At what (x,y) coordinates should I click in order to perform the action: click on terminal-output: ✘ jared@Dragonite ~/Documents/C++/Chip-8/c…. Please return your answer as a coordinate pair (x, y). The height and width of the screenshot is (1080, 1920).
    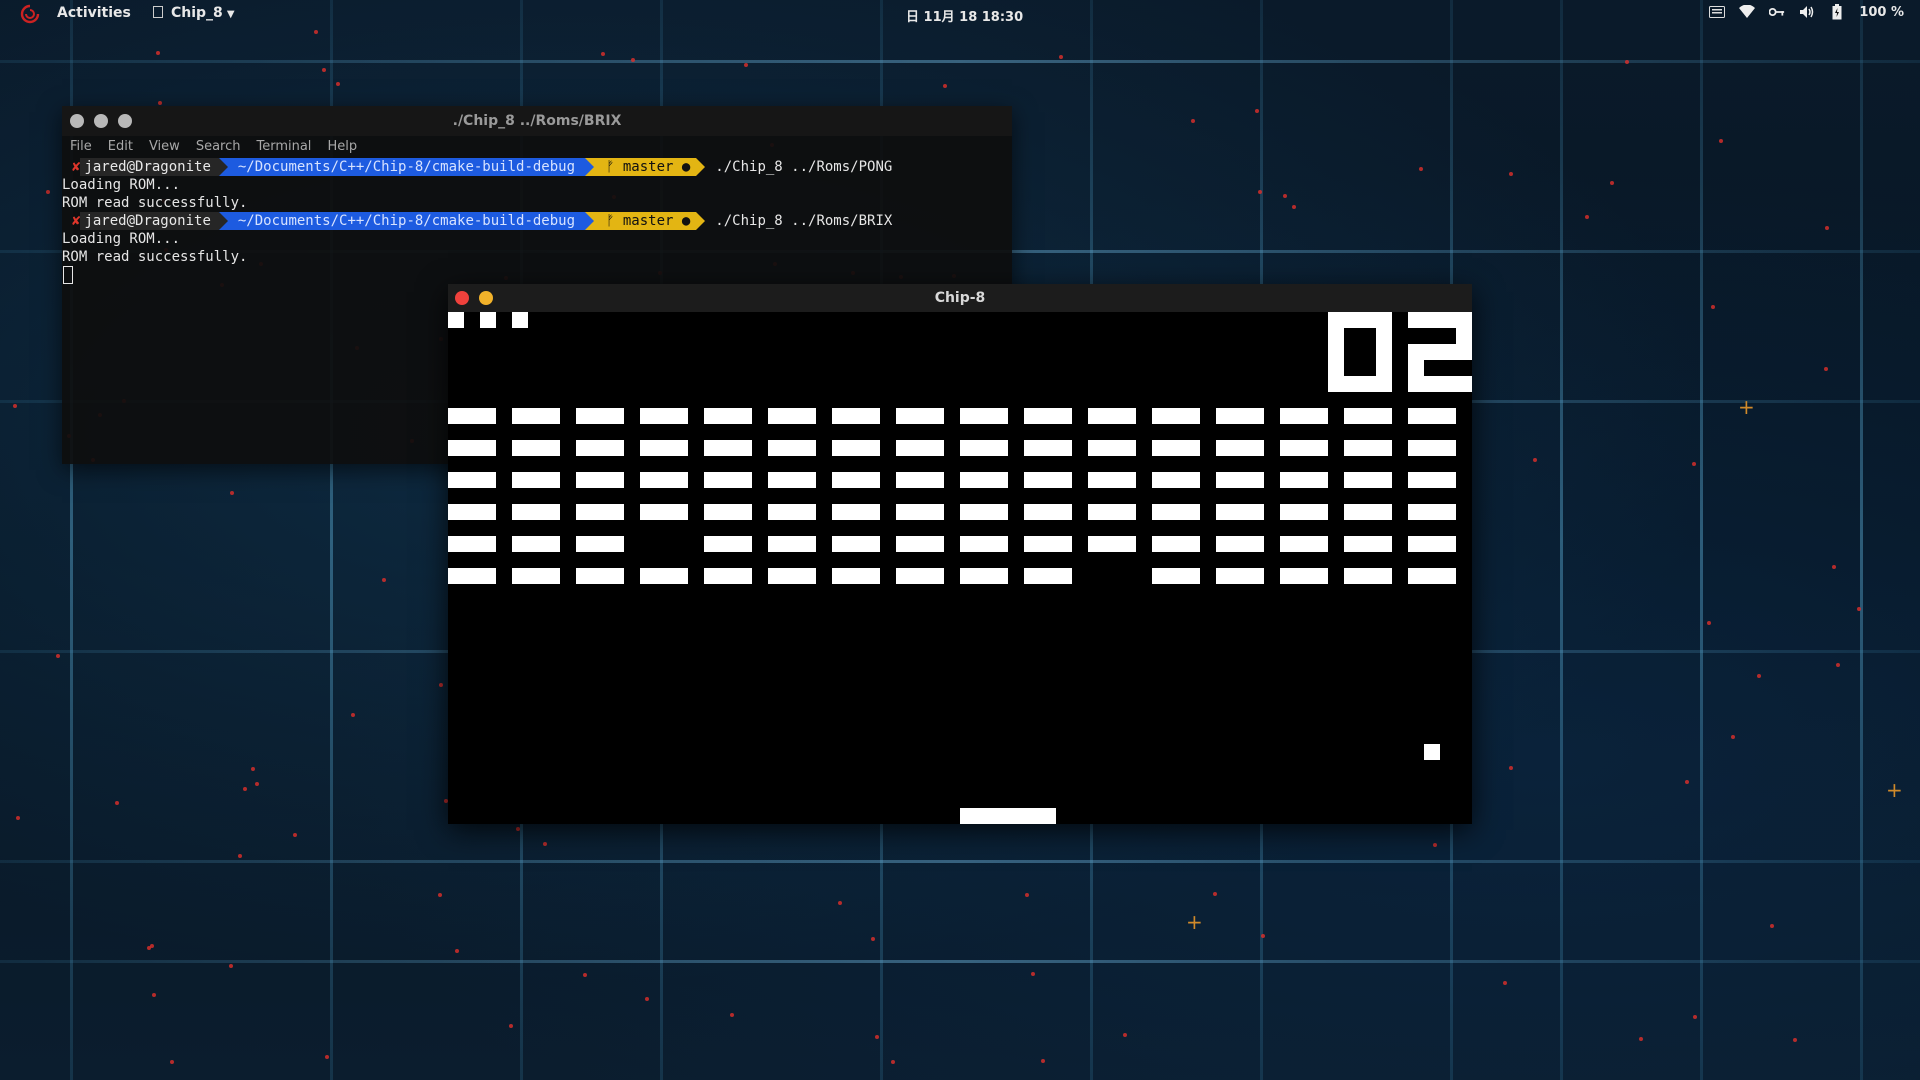
    Looking at the image, I should click on (537, 221).